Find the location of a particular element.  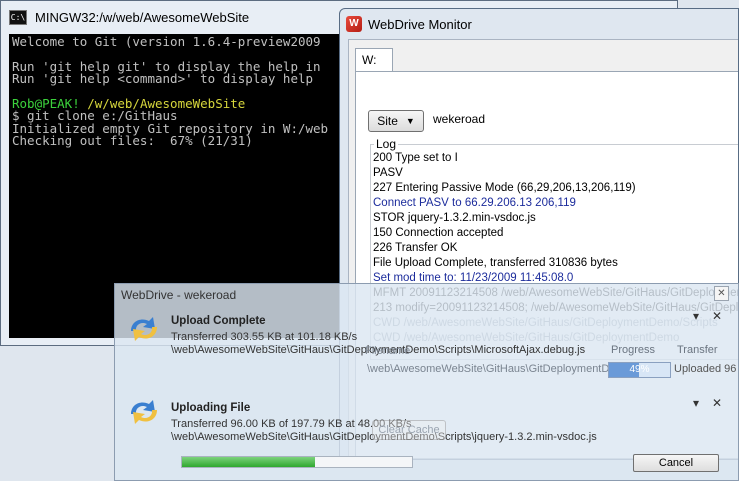

log-line: PASV is located at coordinates (388, 173).